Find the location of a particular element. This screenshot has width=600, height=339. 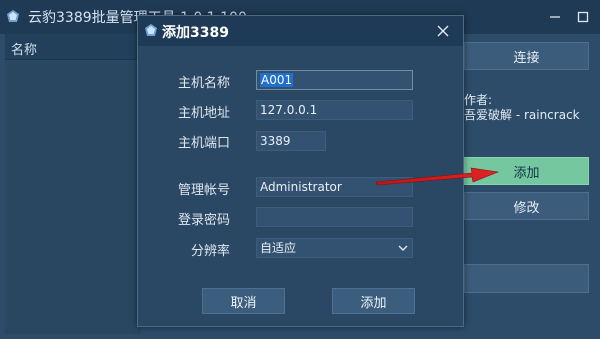

author-label: 作者: is located at coordinates (478, 100).